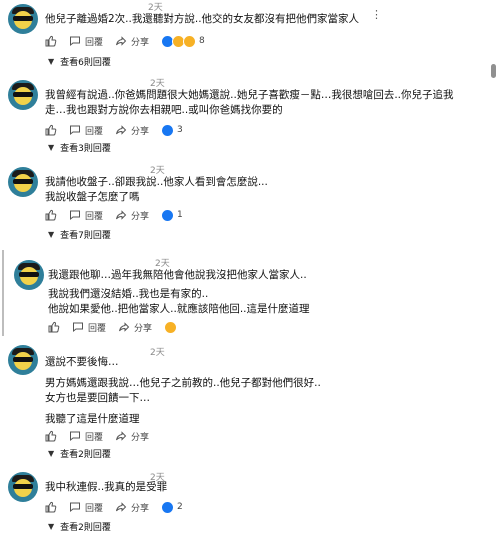  Describe the element at coordinates (114, 215) in the screenshot. I see `comment-actions: 回覆 分享 1` at that location.